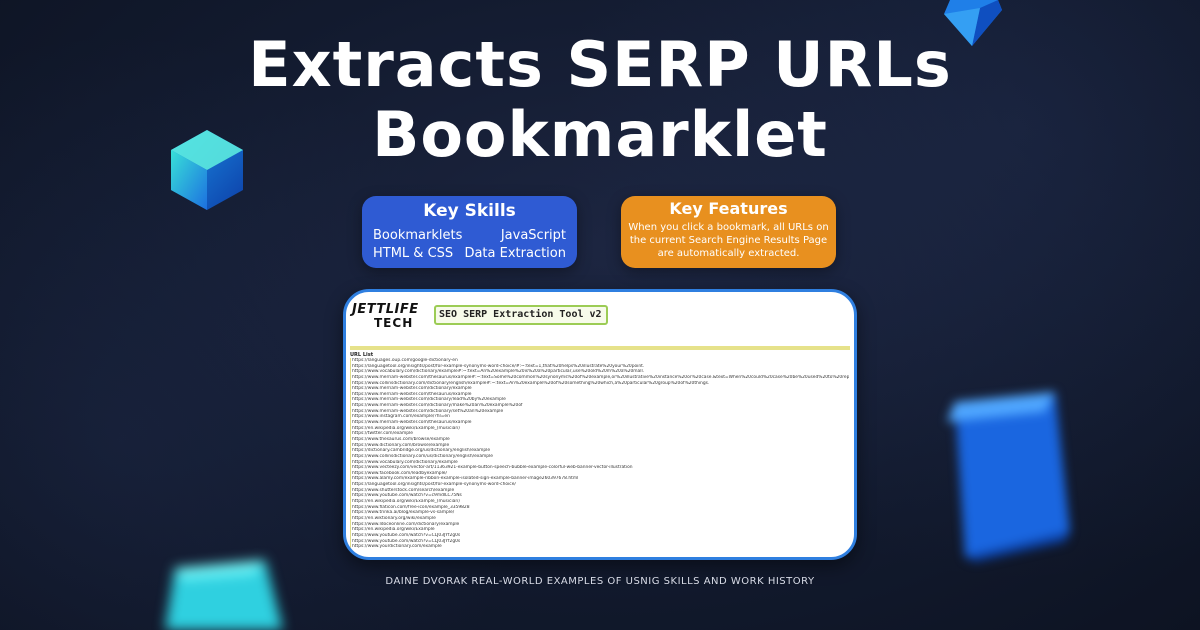 The height and width of the screenshot is (630, 1200). What do you see at coordinates (600, 547) in the screenshot?
I see `url-row: https://www.yourdictionary.com/example` at bounding box center [600, 547].